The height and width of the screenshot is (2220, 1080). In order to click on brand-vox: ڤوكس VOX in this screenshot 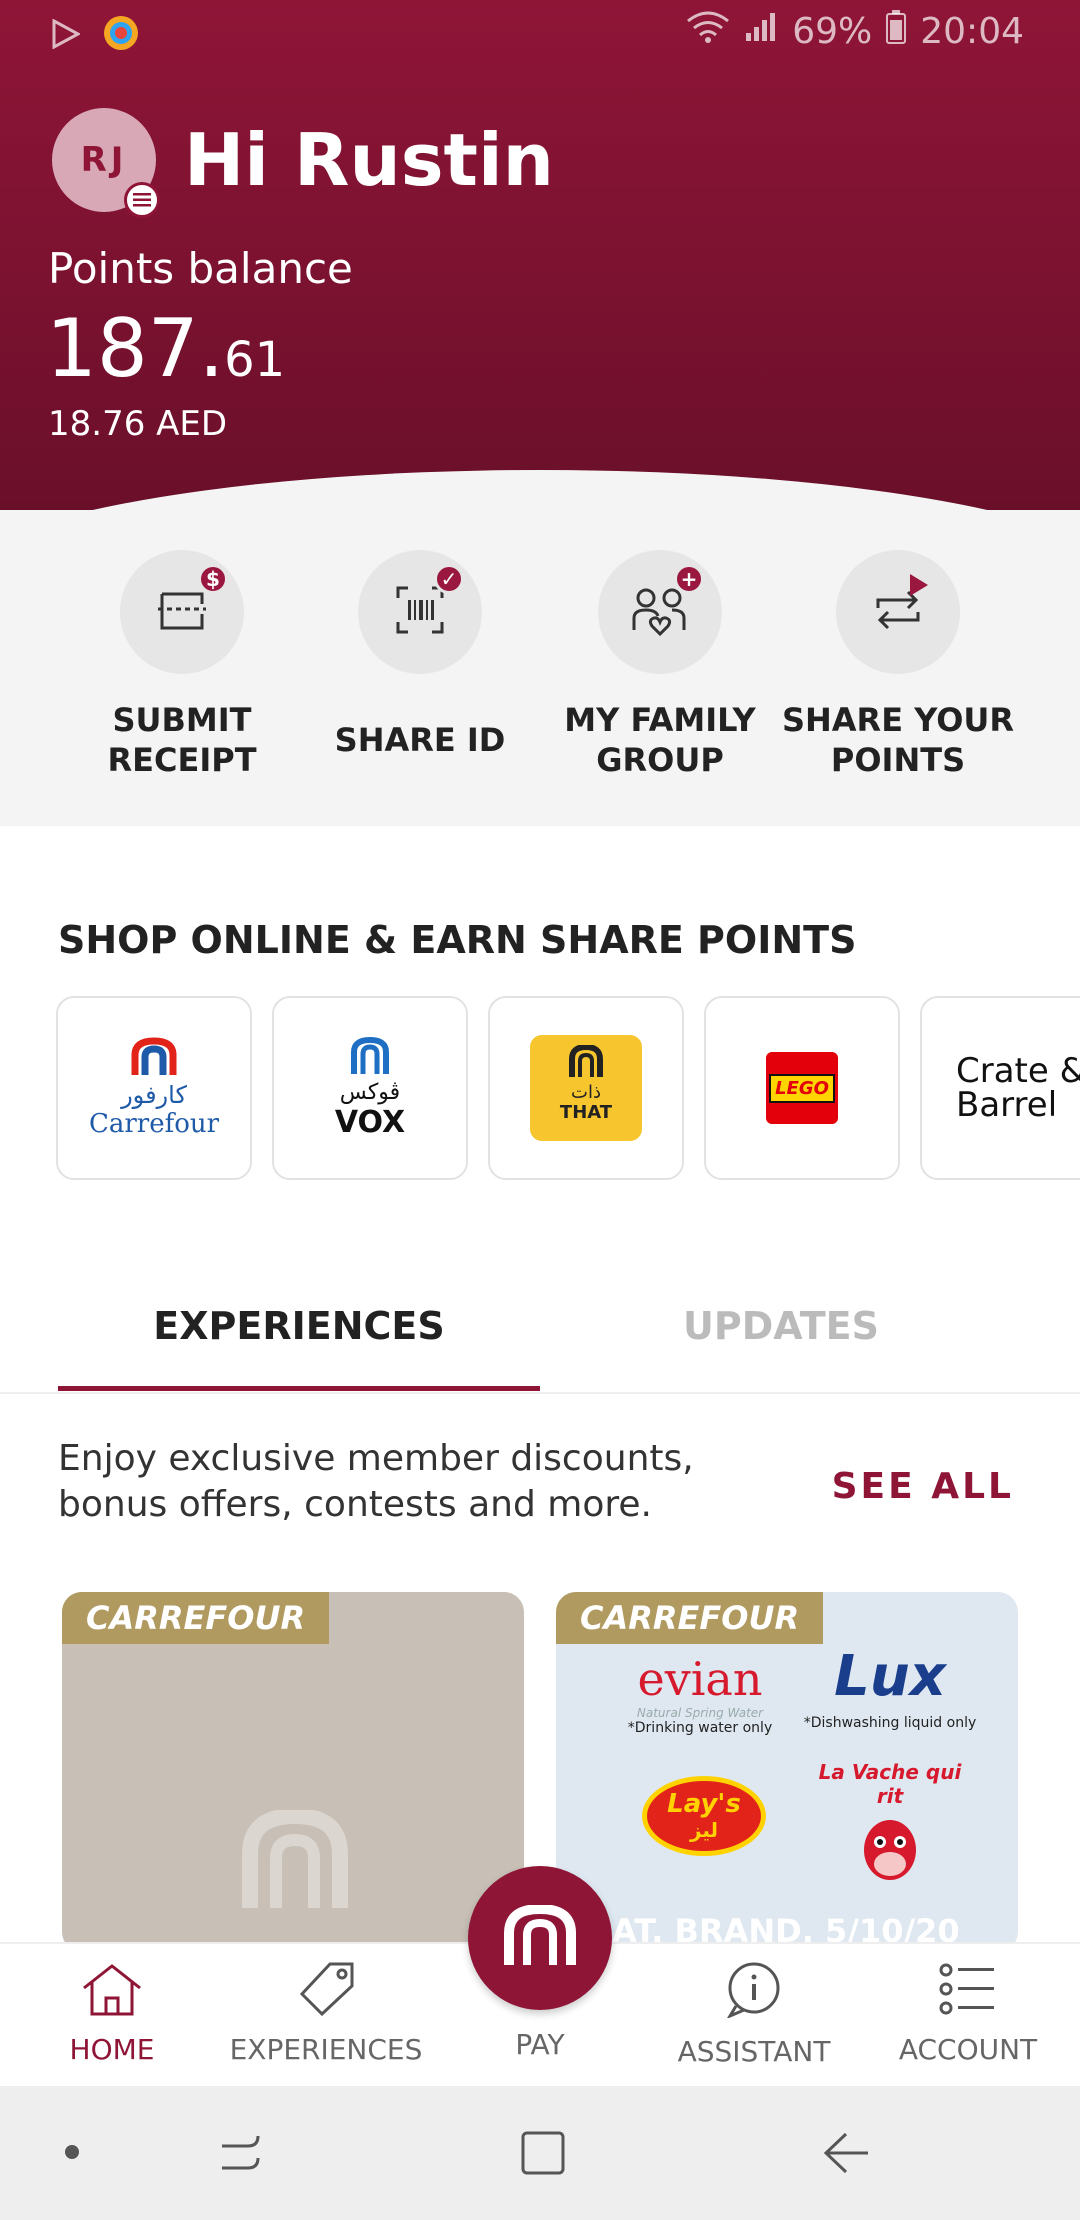, I will do `click(370, 1088)`.